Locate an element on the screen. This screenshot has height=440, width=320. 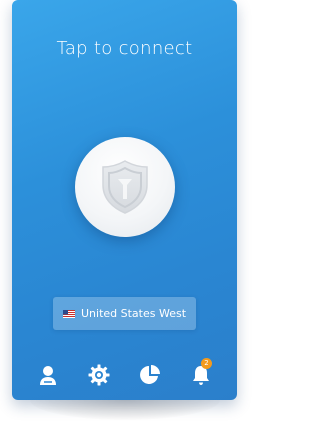
account-icon is located at coordinates (48, 375).